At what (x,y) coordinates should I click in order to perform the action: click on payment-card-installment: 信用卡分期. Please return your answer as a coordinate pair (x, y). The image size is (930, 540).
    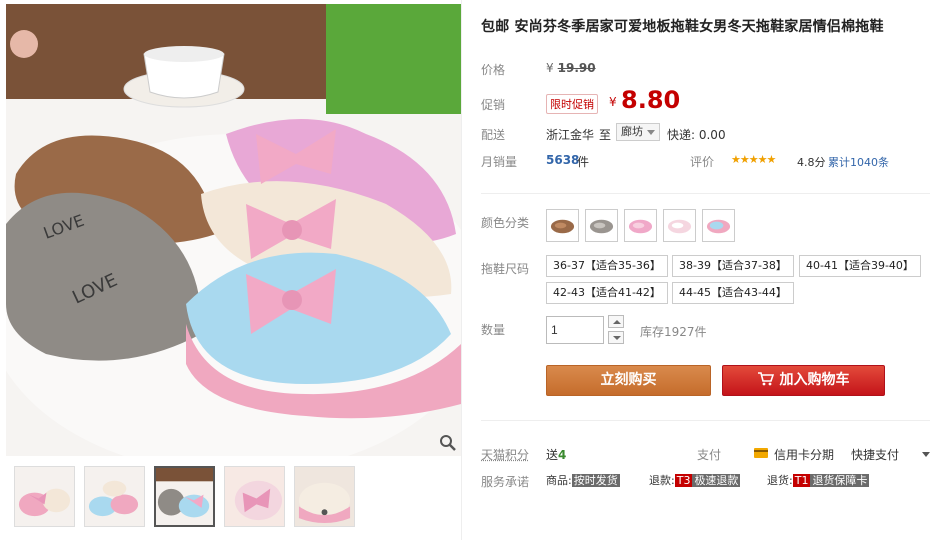
    Looking at the image, I should click on (804, 454).